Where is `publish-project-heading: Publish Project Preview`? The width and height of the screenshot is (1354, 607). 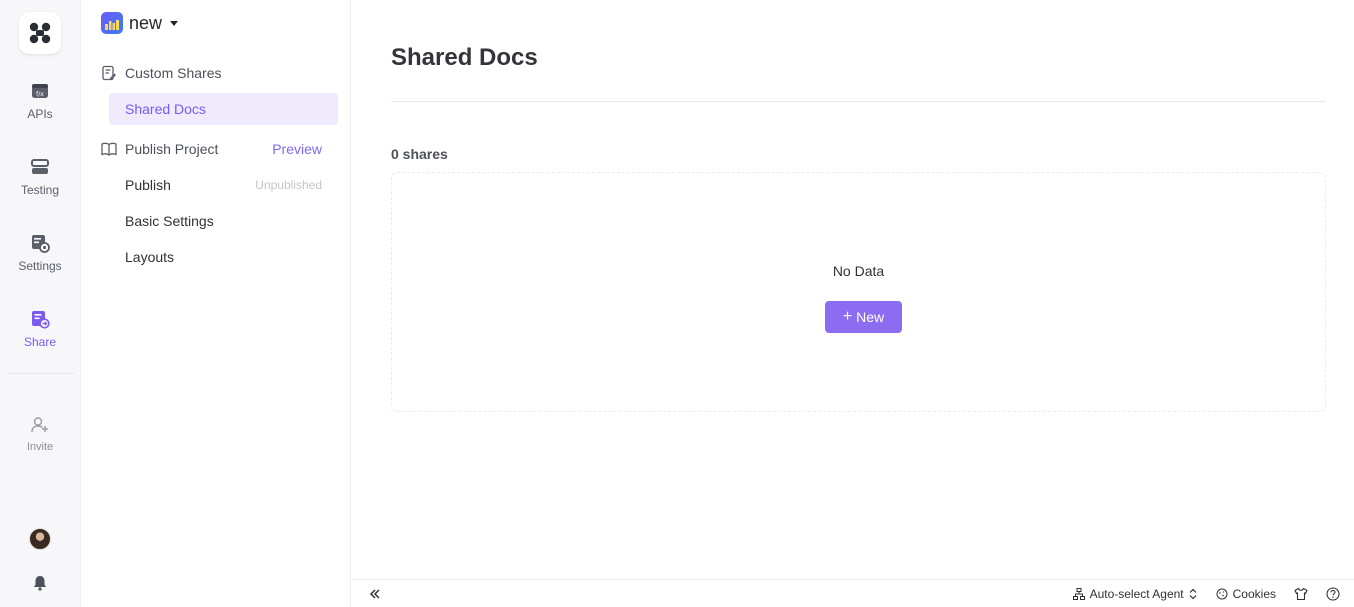
publish-project-heading: Publish Project Preview is located at coordinates (211, 149).